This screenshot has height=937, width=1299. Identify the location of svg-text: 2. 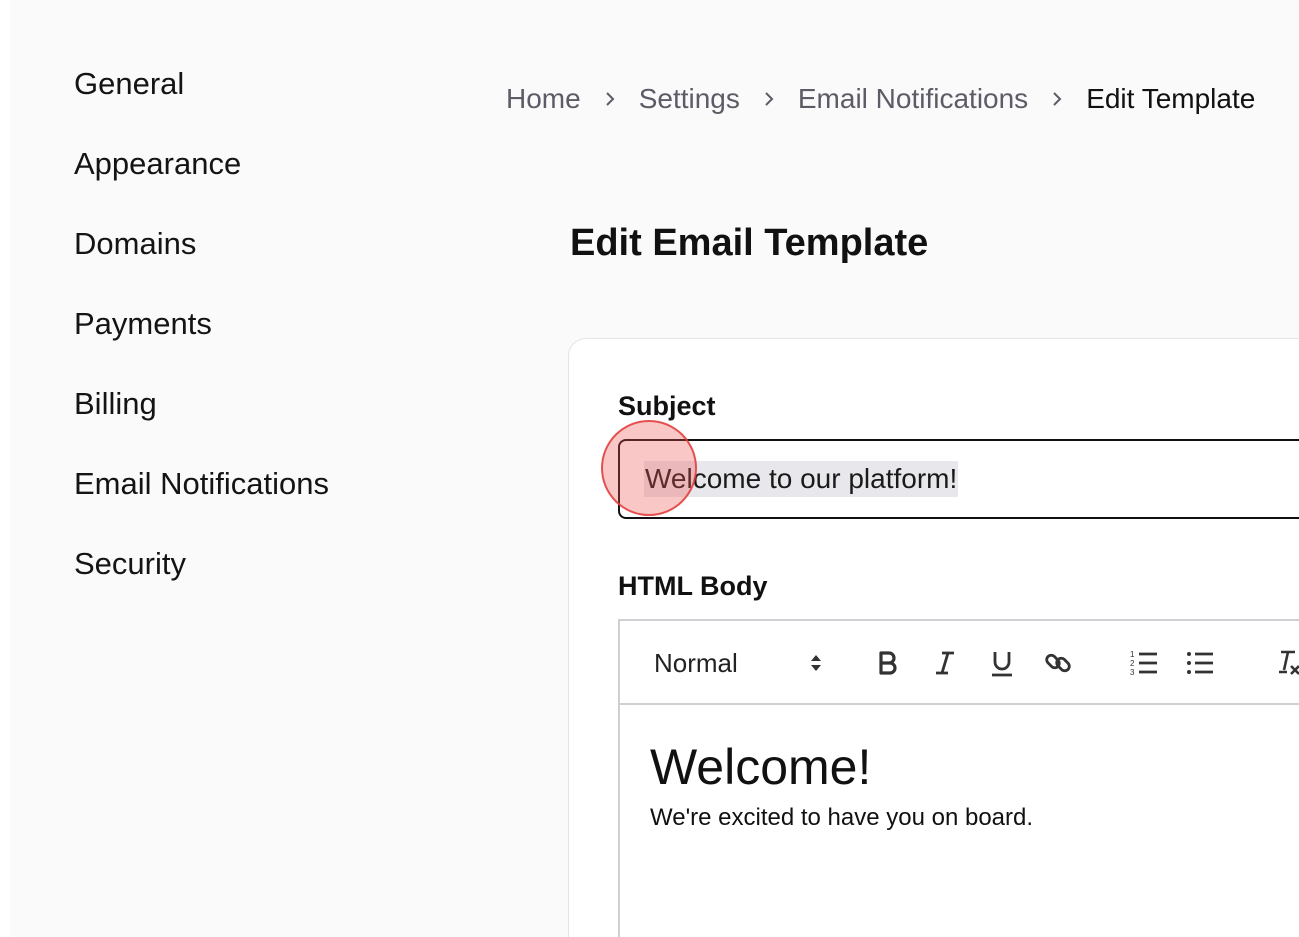
(1132, 663).